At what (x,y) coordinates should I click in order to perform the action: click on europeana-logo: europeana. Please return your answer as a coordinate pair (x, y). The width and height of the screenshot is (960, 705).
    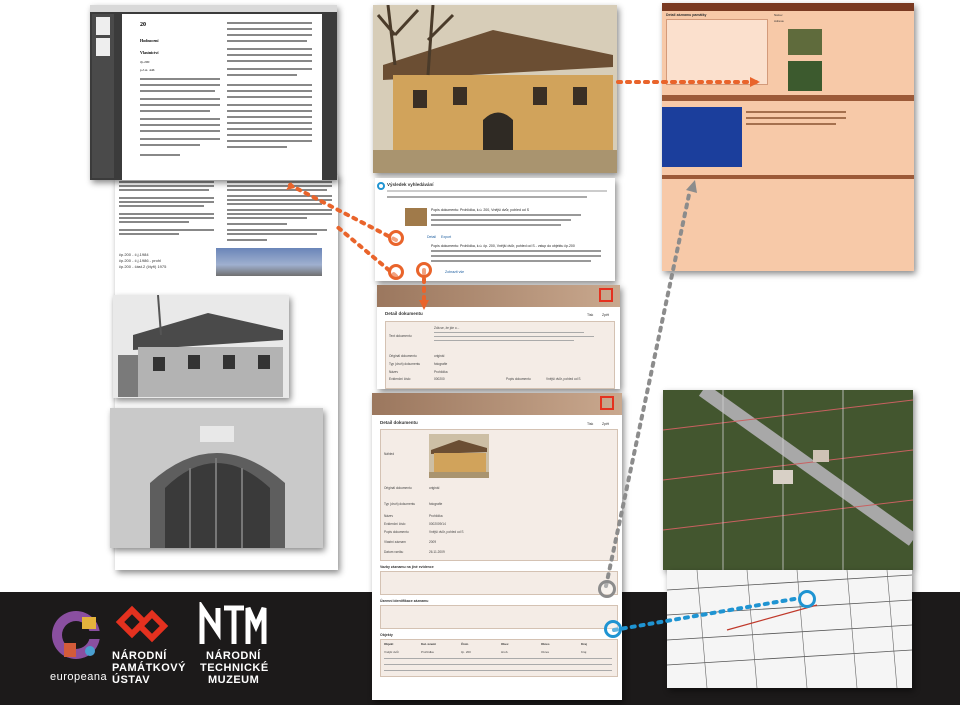
    Looking at the image, I should click on (79, 645).